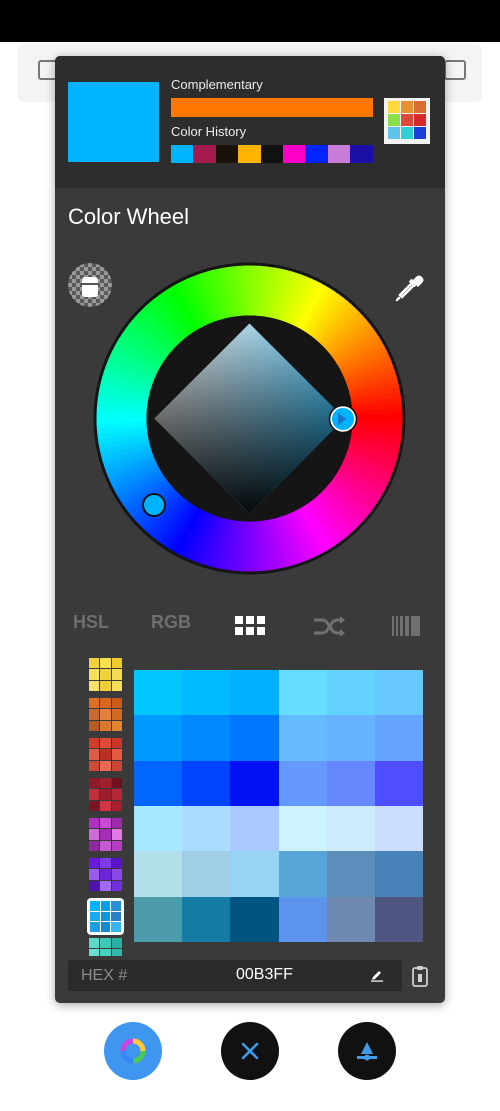 The width and height of the screenshot is (500, 1111). Describe the element at coordinates (343, 419) in the screenshot. I see `diamond-selector` at that location.